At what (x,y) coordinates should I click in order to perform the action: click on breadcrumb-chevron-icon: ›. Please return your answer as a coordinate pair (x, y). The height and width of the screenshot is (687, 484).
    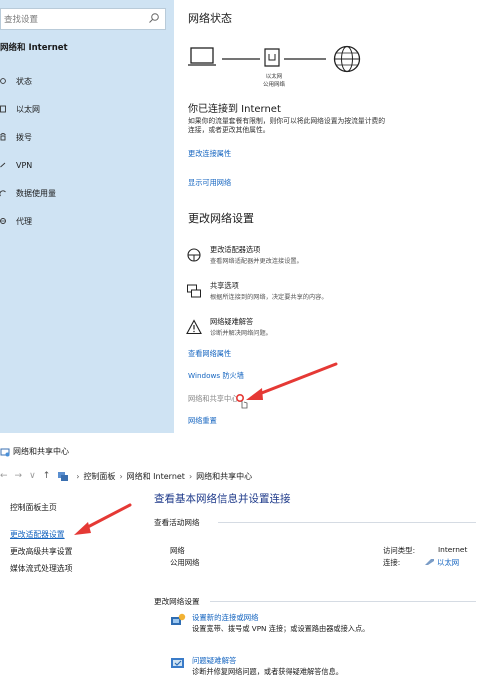
    Looking at the image, I should click on (190, 476).